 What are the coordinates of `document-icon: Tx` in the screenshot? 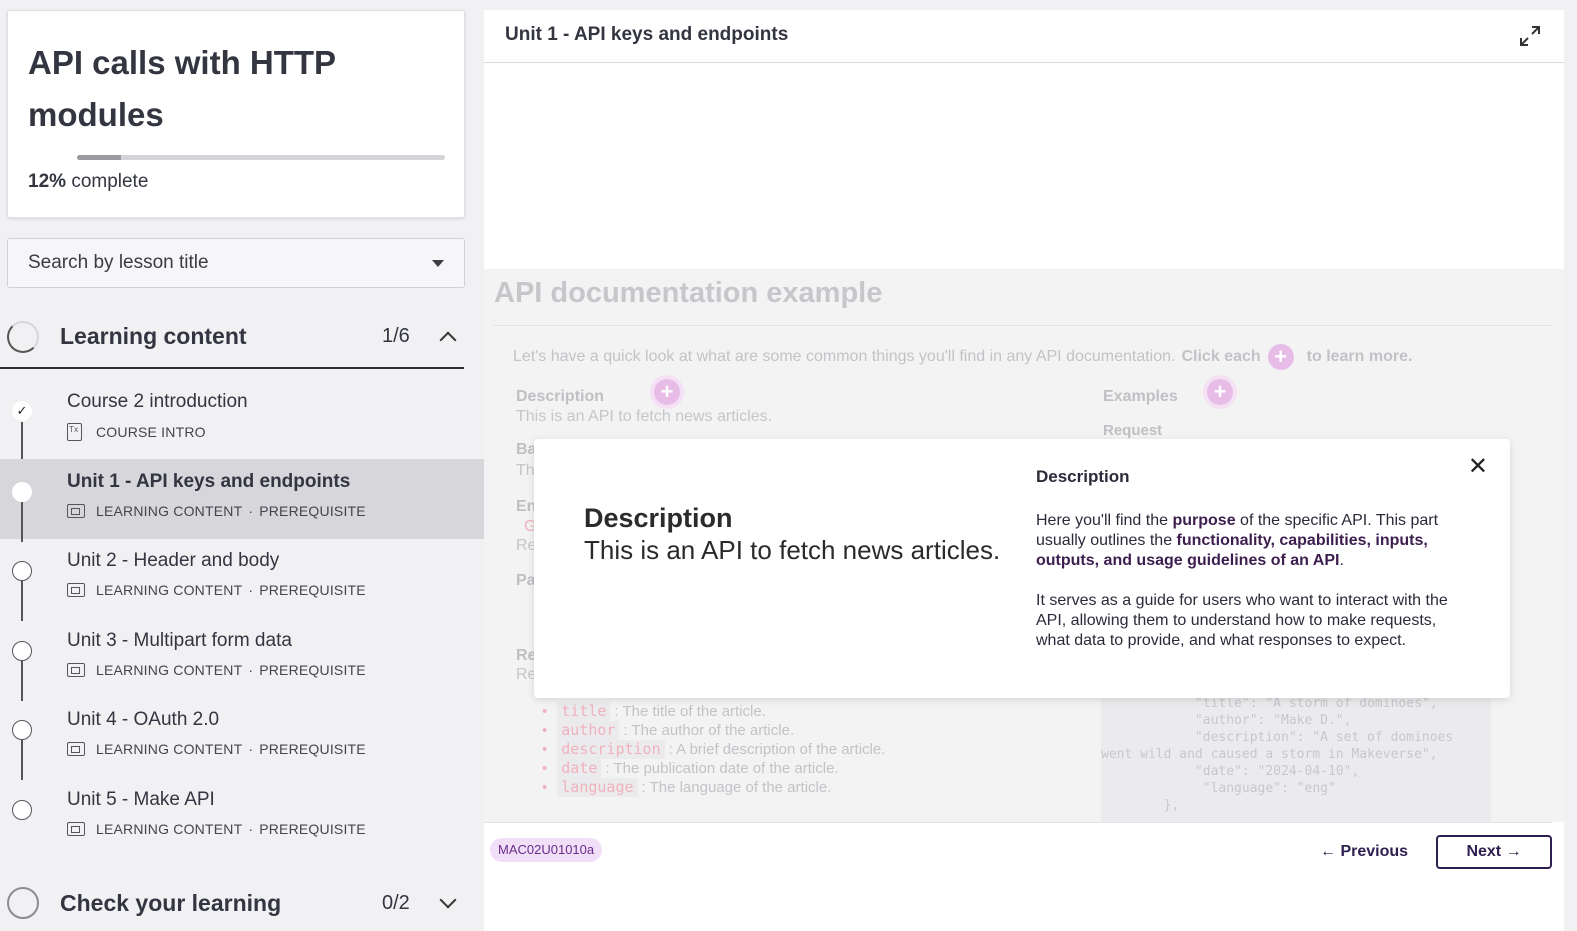 It's located at (74, 432).